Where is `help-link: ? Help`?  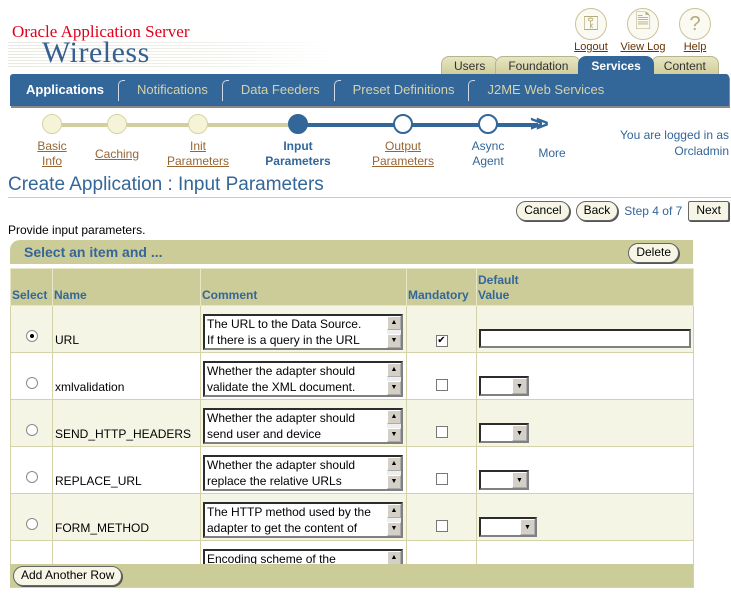
help-link: ? Help is located at coordinates (695, 30).